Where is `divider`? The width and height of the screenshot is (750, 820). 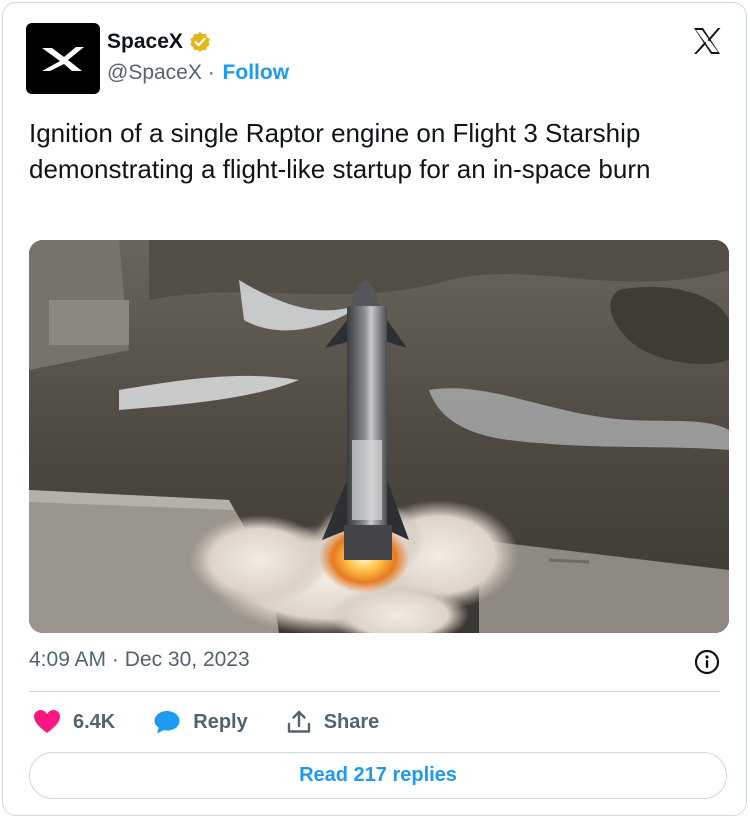
divider is located at coordinates (374, 691).